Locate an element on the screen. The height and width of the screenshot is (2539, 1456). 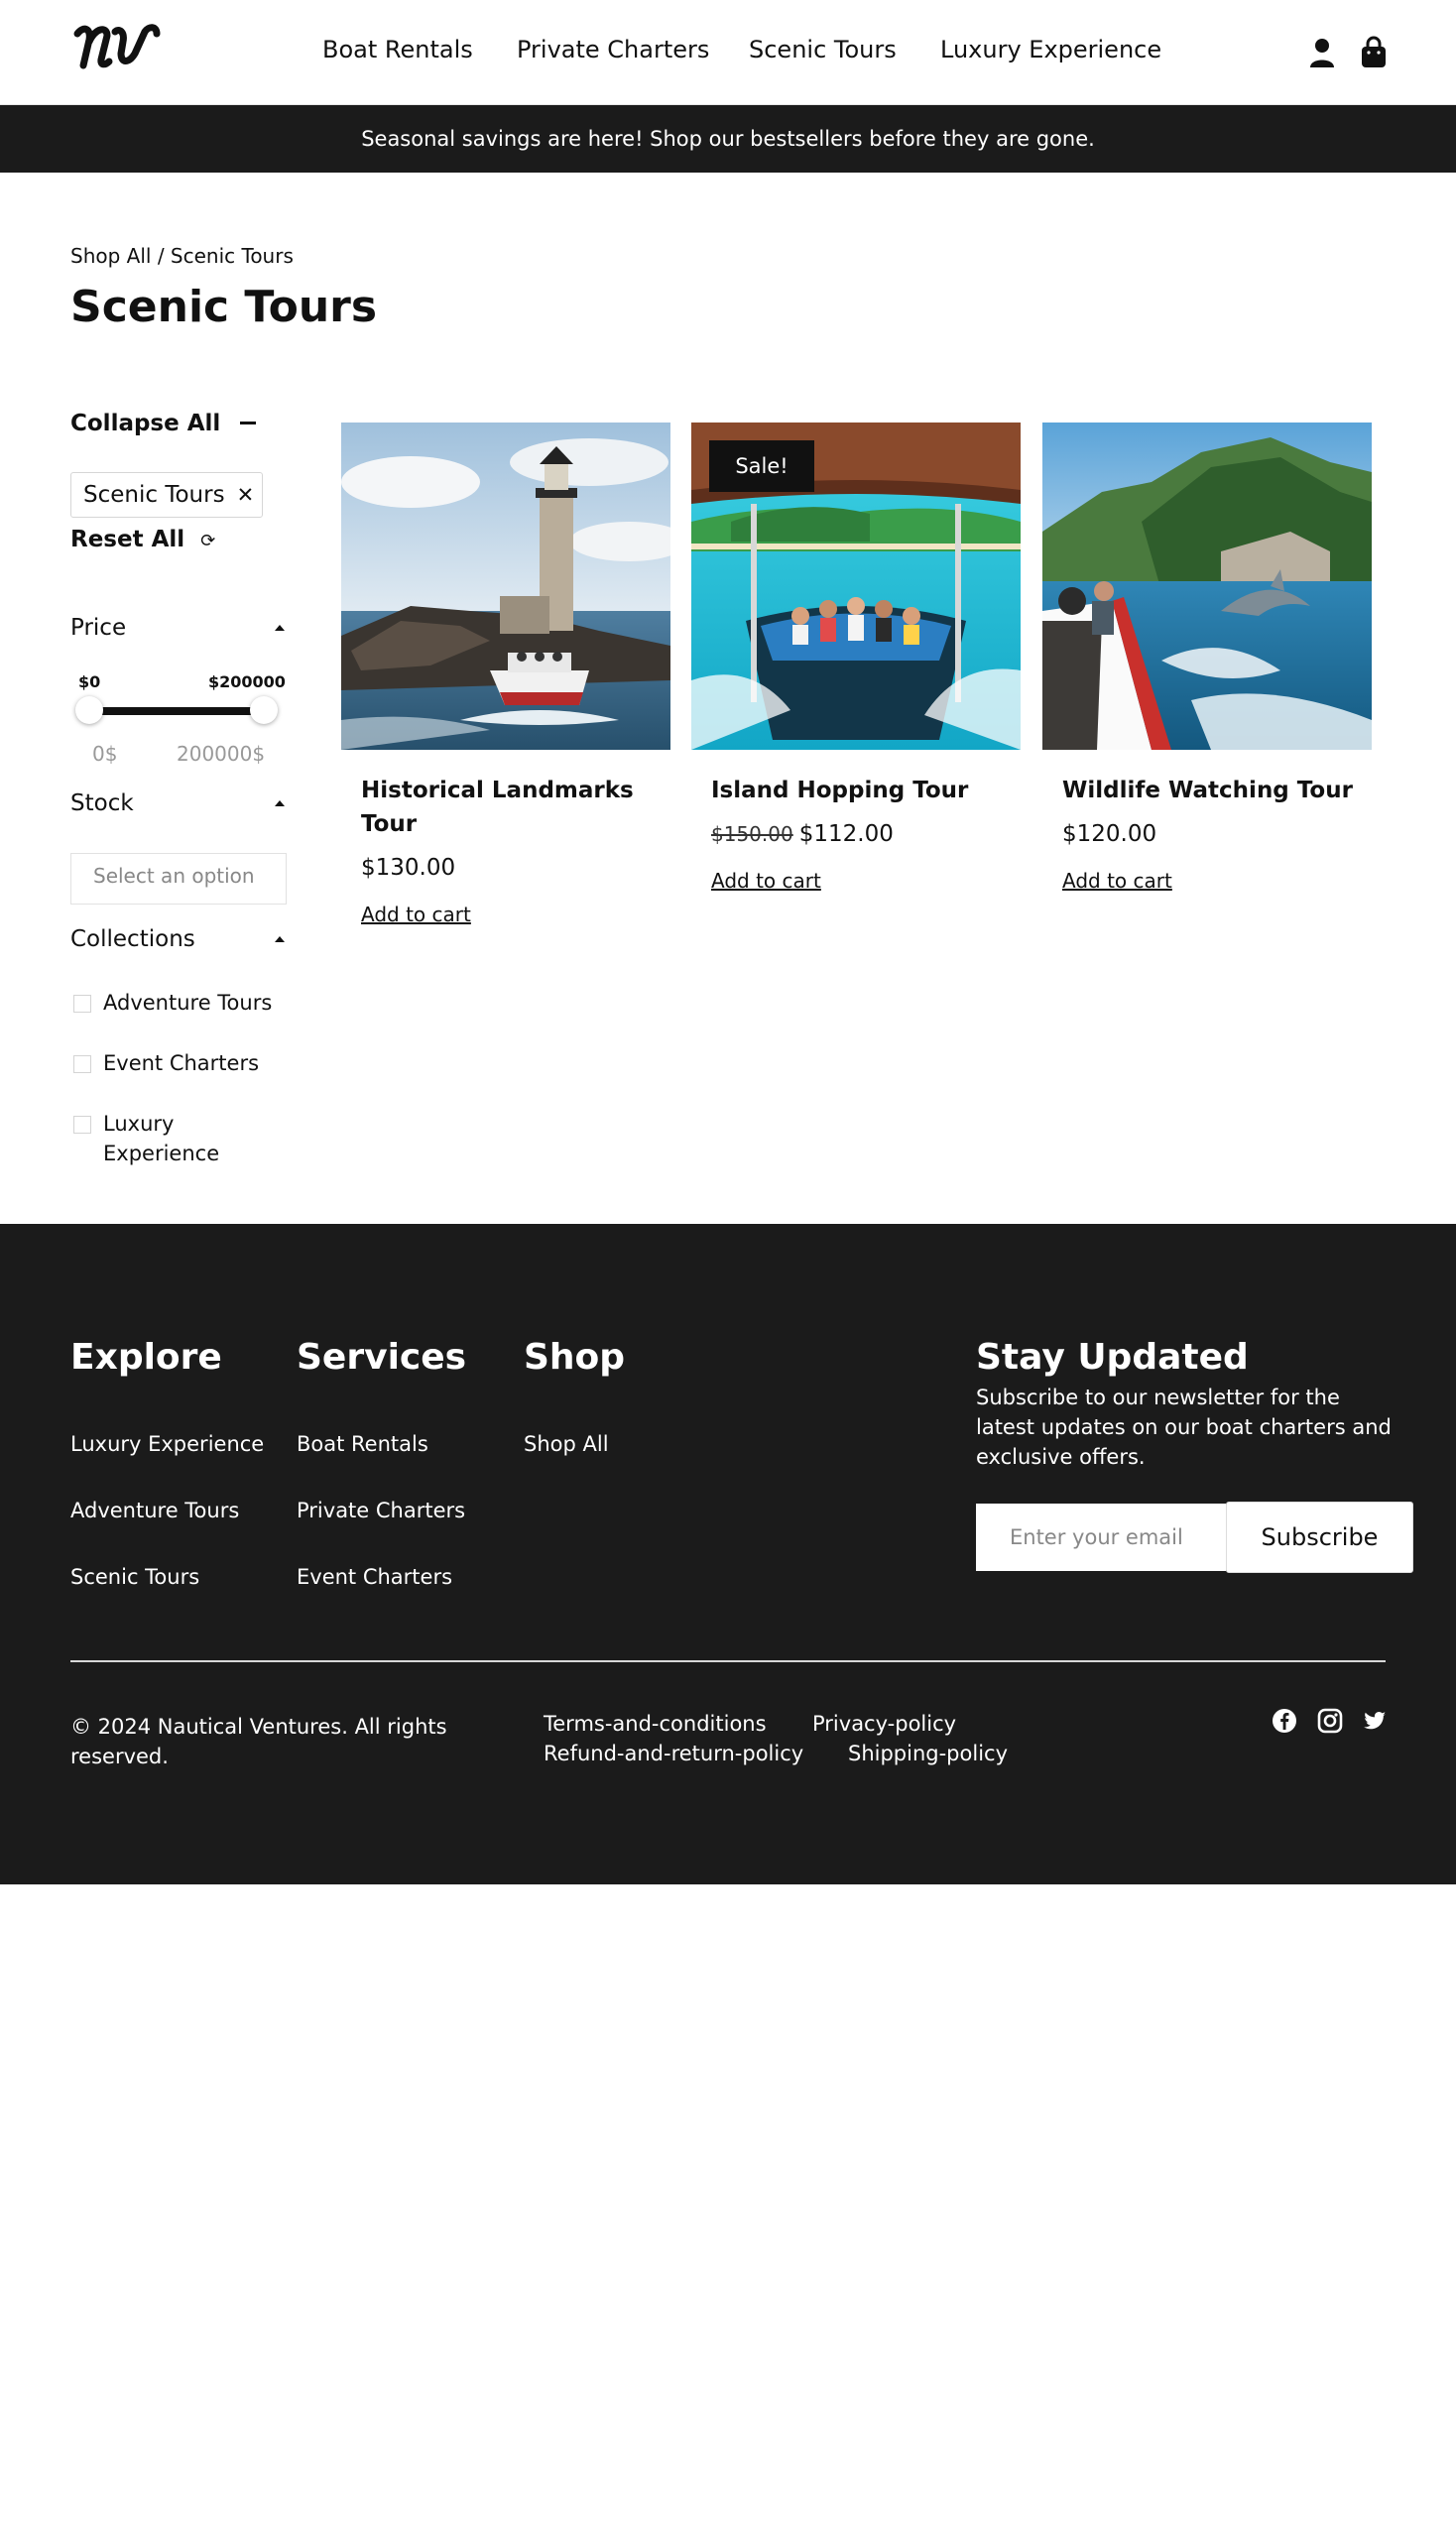
footer-link: Event Charters is located at coordinates (374, 1577).